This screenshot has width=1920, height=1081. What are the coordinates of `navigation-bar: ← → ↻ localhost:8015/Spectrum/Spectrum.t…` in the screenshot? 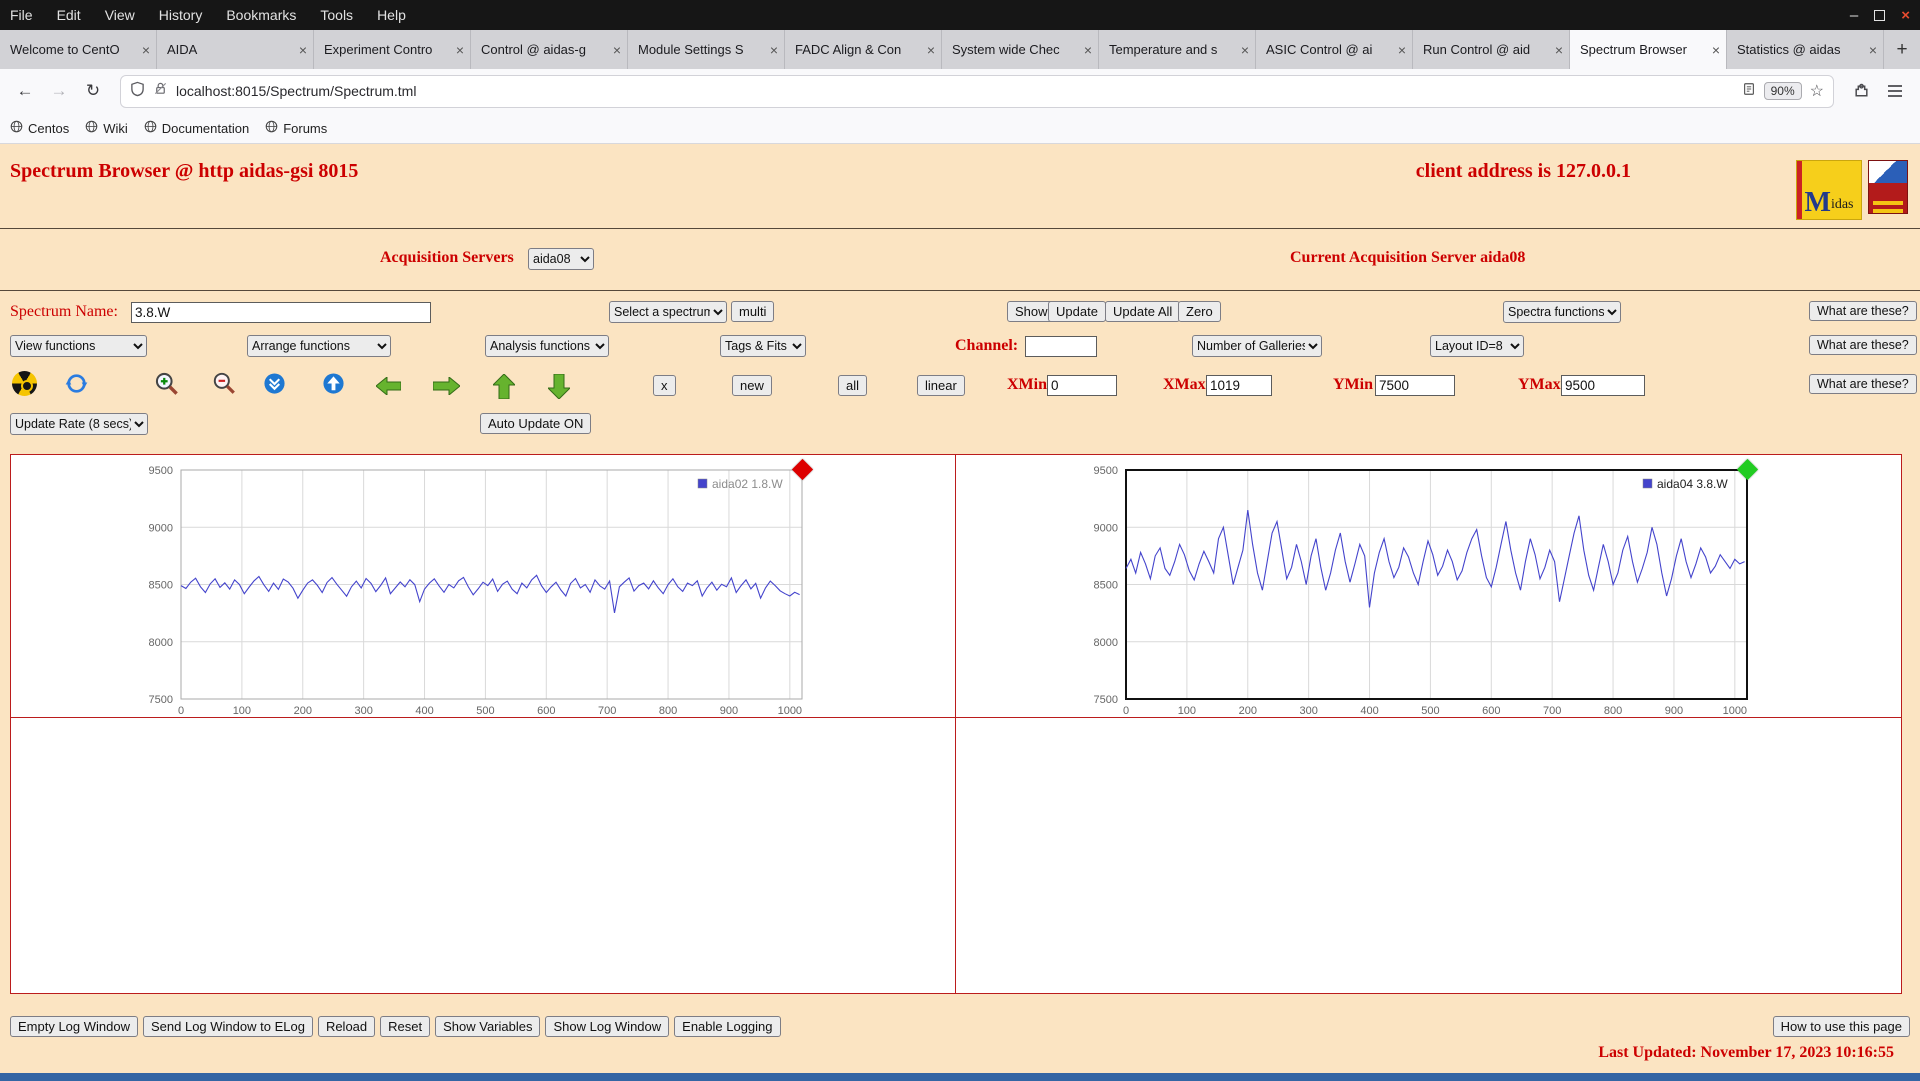 It's located at (960, 91).